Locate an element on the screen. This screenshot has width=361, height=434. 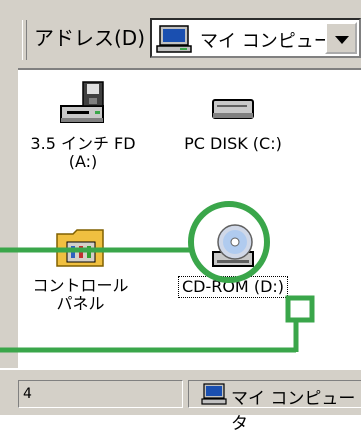
window-left-border is located at coordinates (10, 206).